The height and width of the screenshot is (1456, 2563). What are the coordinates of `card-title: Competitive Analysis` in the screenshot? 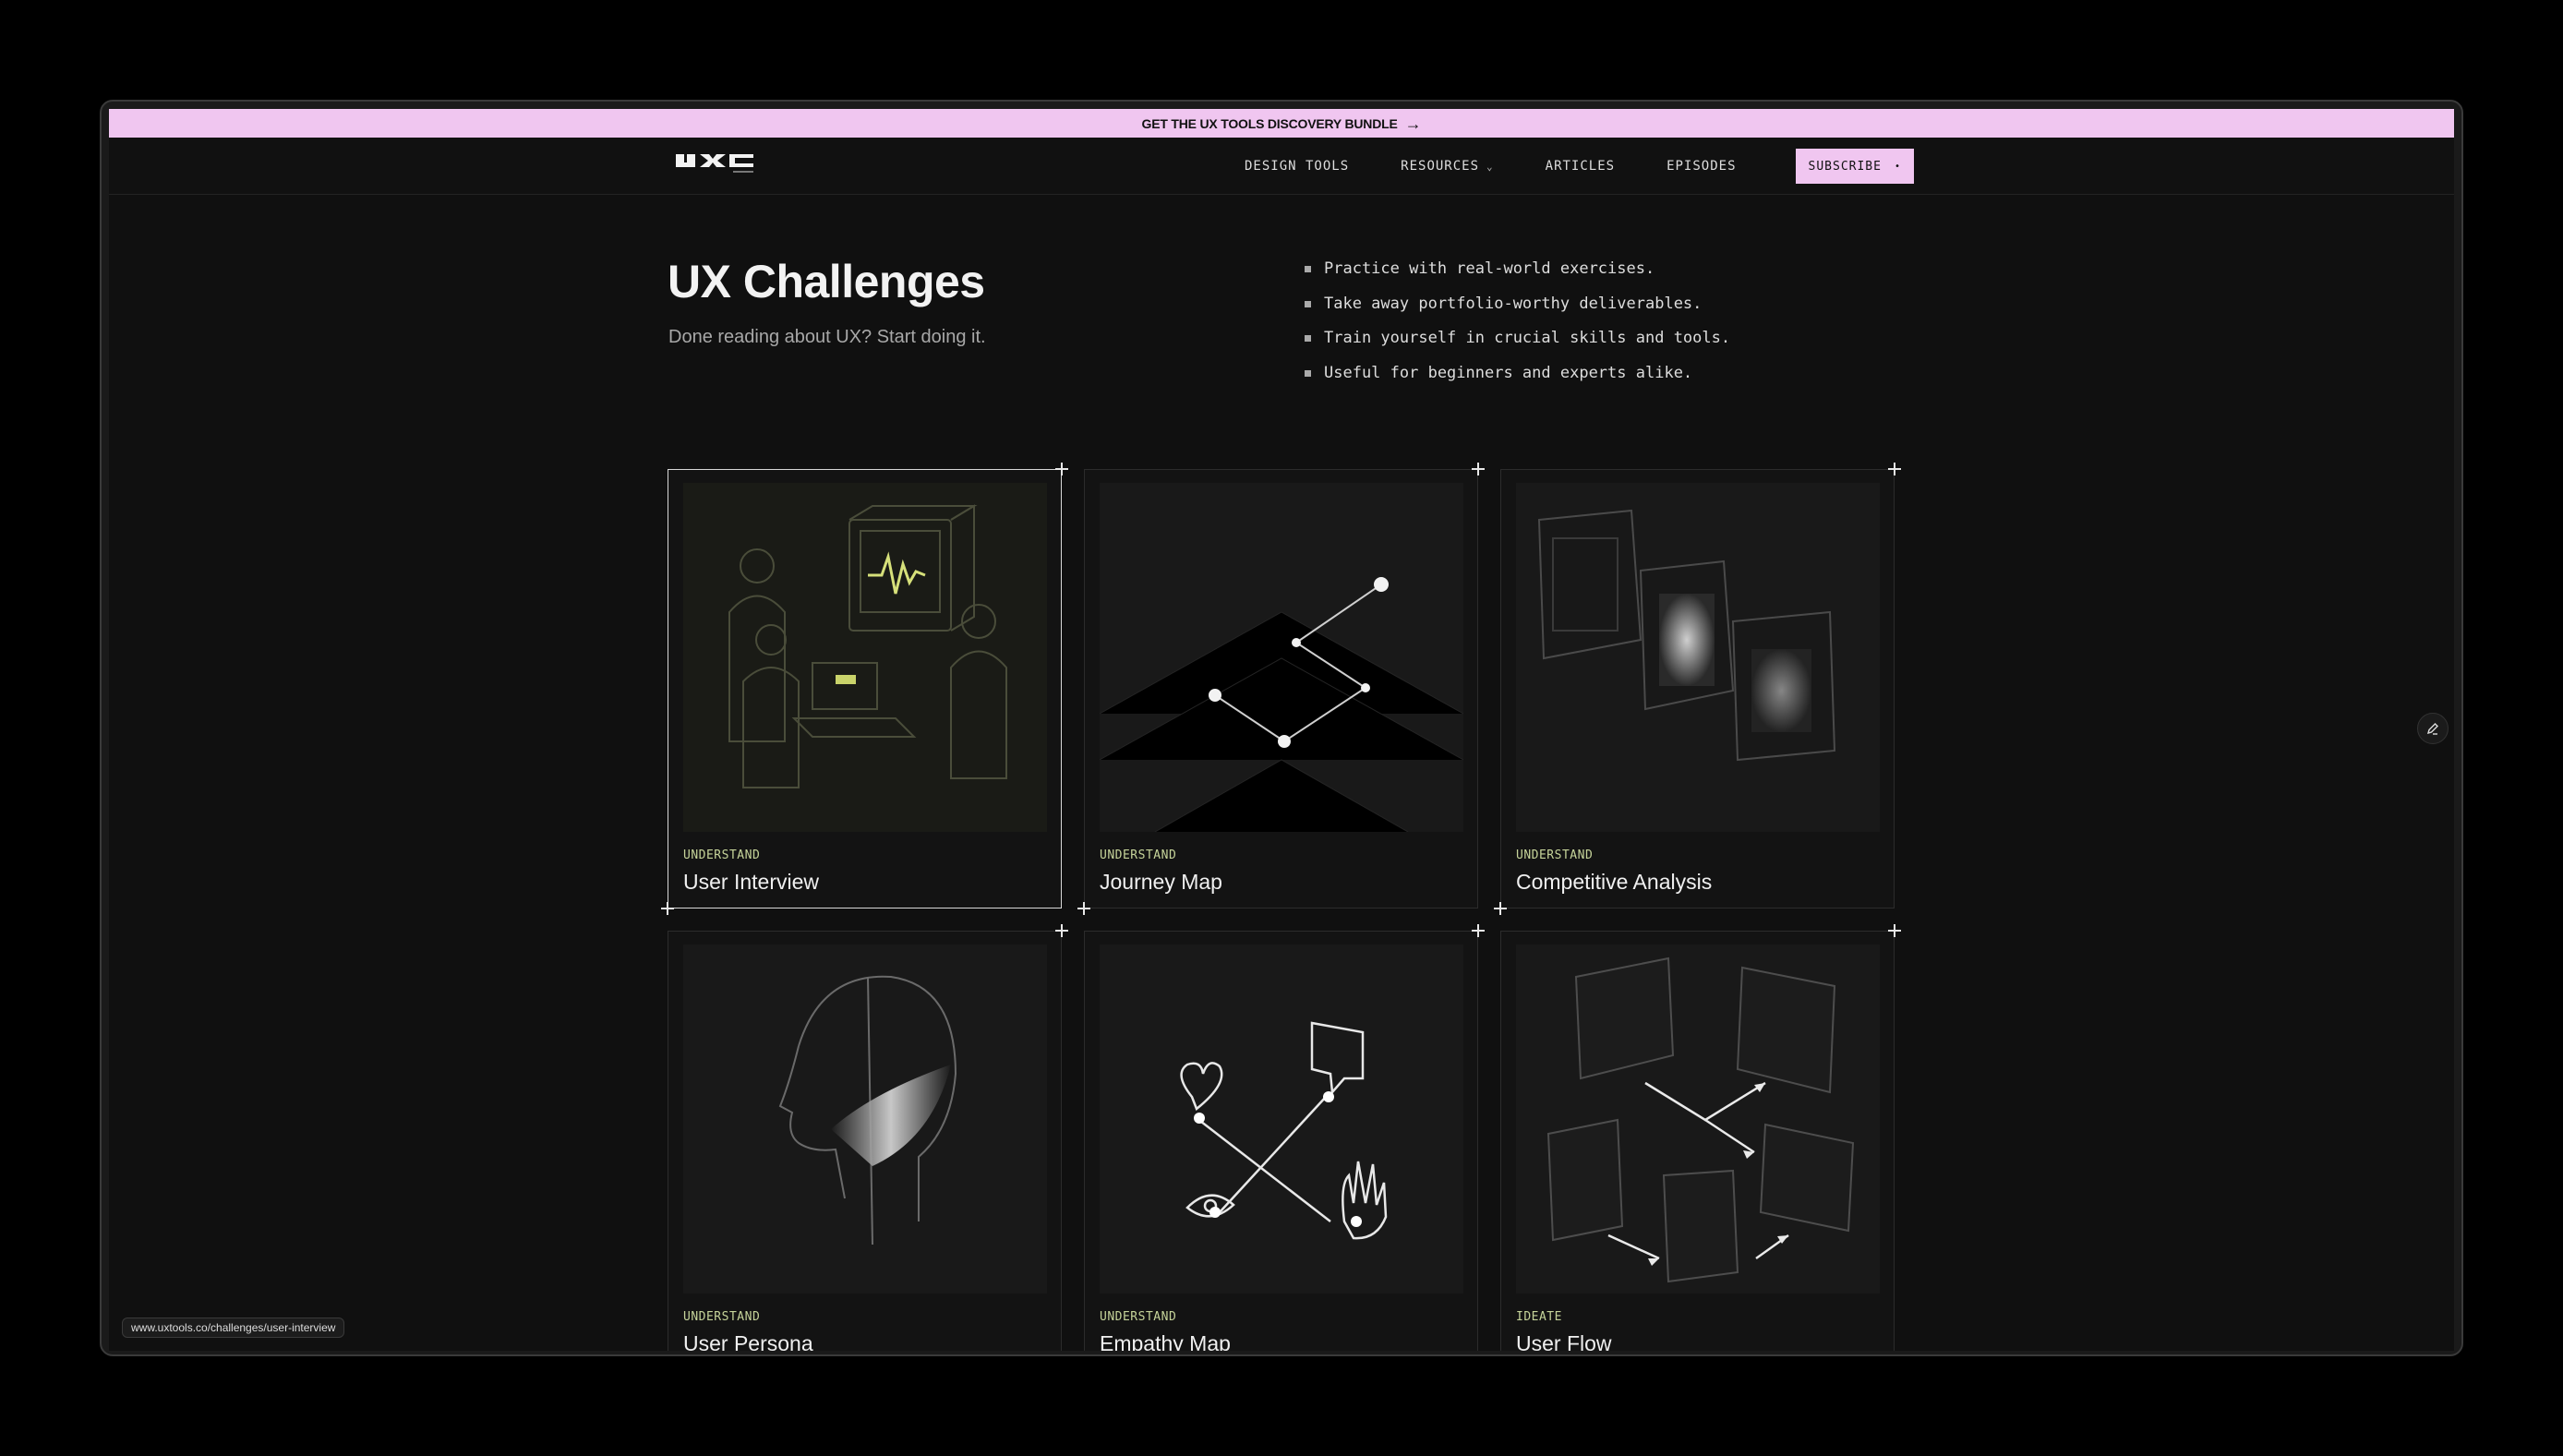 It's located at (1614, 882).